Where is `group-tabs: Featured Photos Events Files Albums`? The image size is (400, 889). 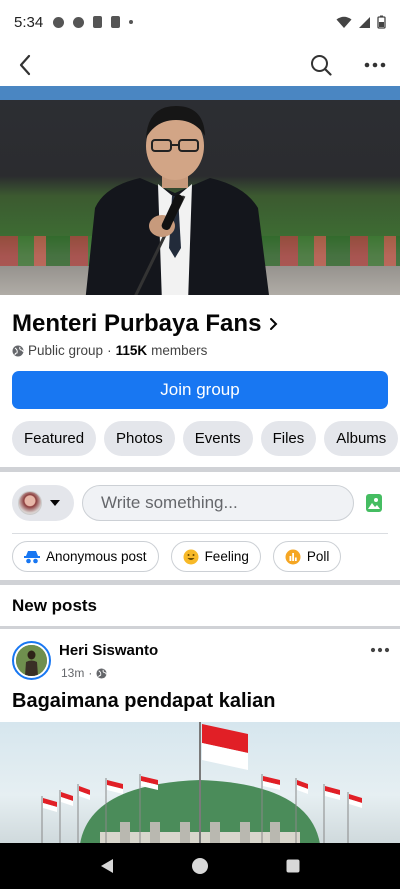
group-tabs: Featured Photos Events Files Albums is located at coordinates (205, 438).